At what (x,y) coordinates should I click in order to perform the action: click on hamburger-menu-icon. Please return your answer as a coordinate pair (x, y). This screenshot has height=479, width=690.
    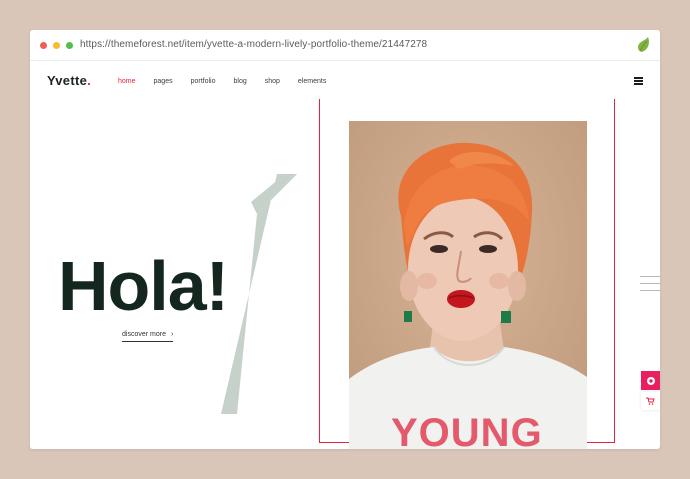
    Looking at the image, I should click on (638, 81).